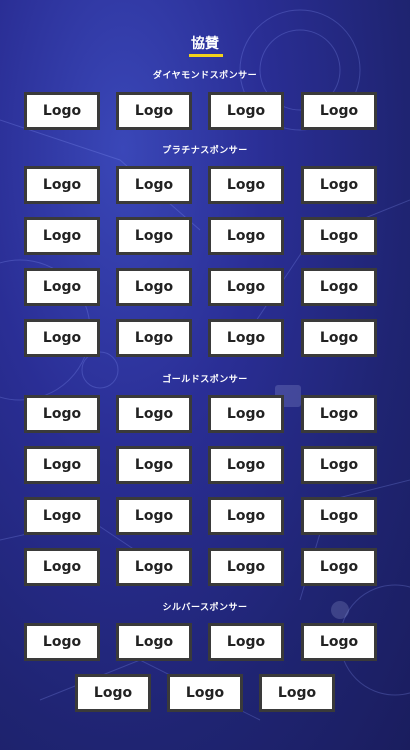 The image size is (410, 750). I want to click on silver-tier-label: シルバースポンサー, so click(205, 608).